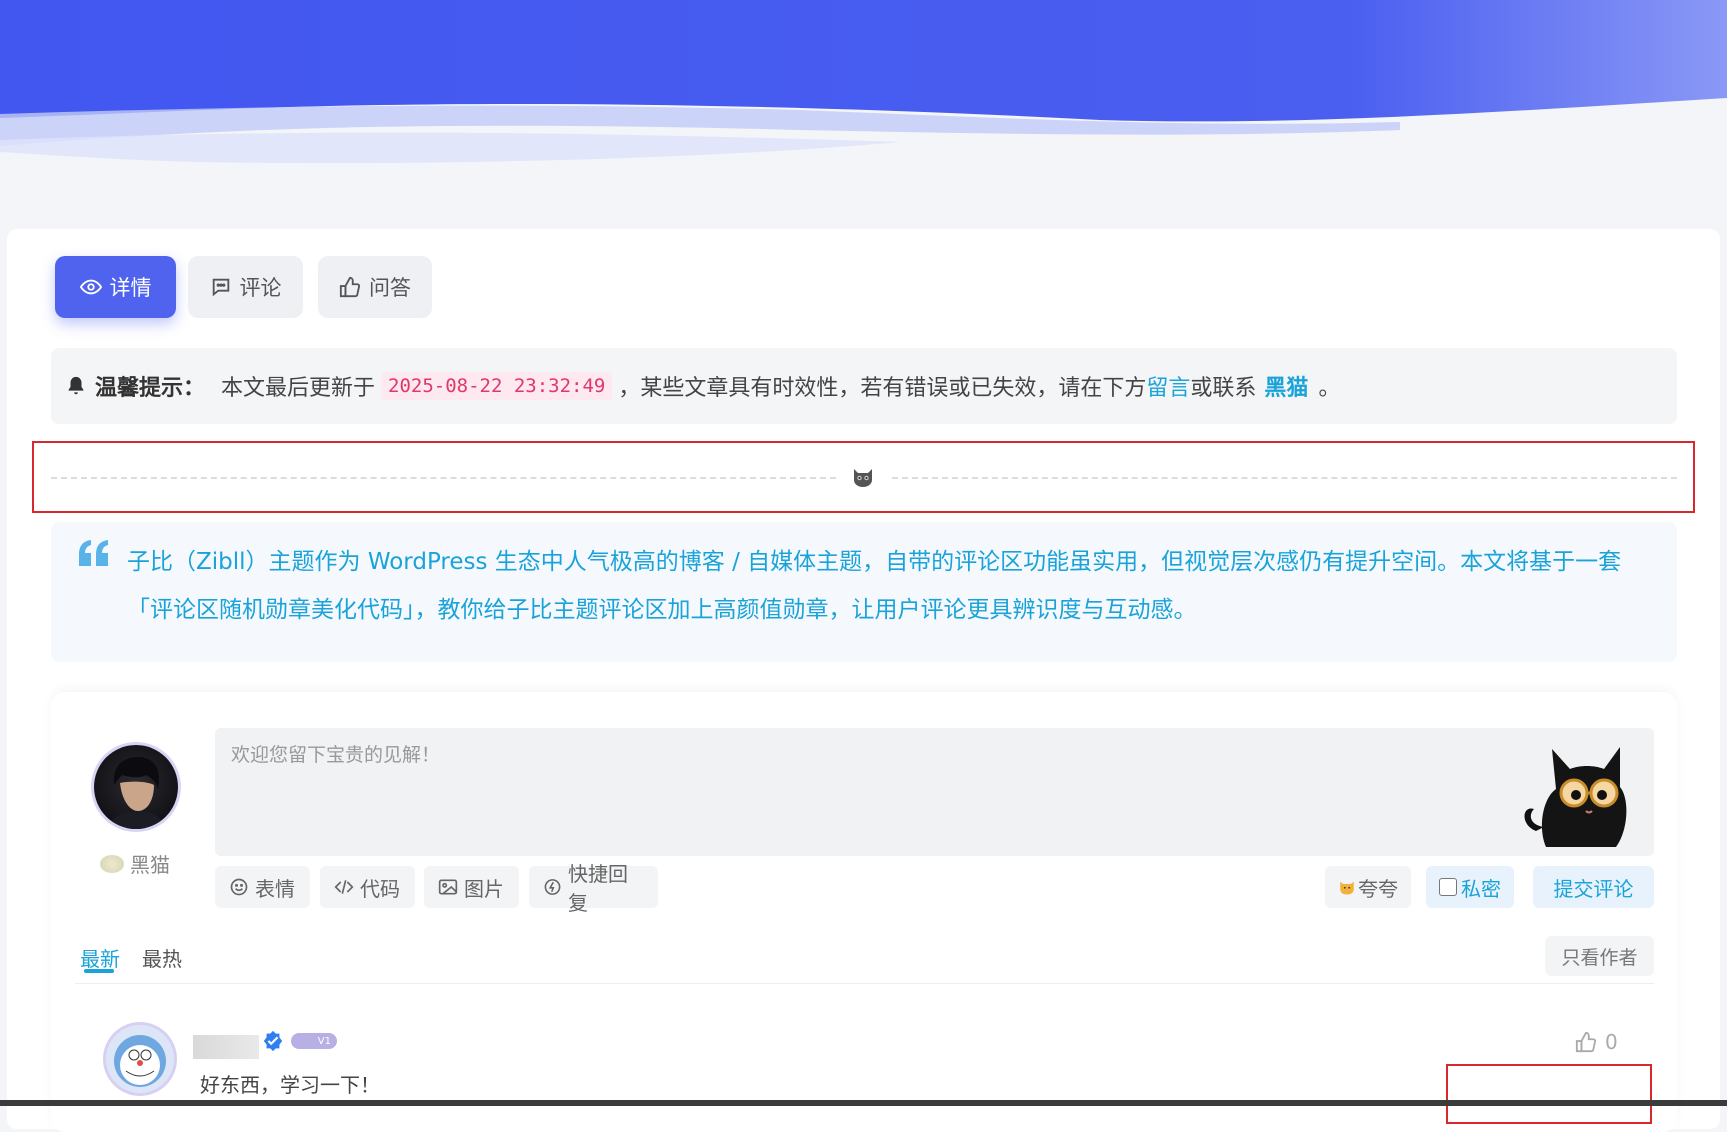 Image resolution: width=1727 pixels, height=1132 pixels. Describe the element at coordinates (1575, 797) in the screenshot. I see `black-cat-mascot-icon` at that location.